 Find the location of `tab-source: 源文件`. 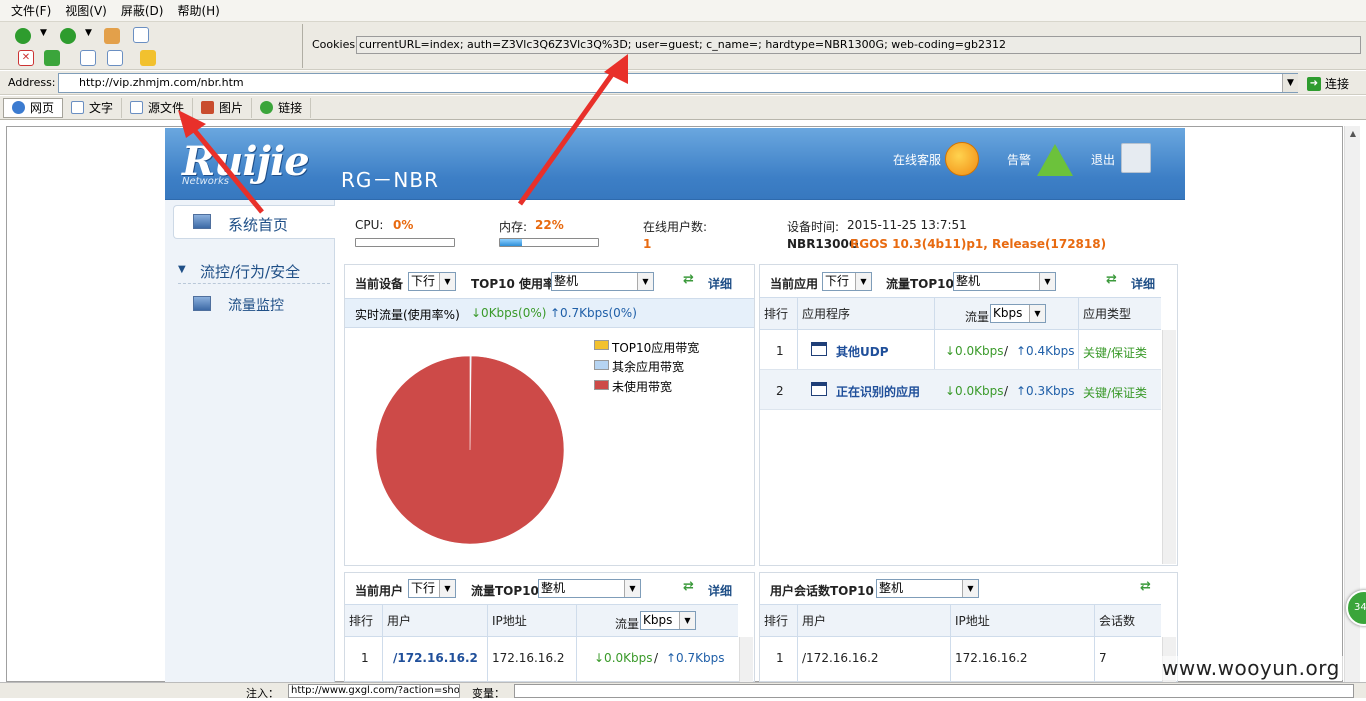

tab-source: 源文件 is located at coordinates (158, 107).